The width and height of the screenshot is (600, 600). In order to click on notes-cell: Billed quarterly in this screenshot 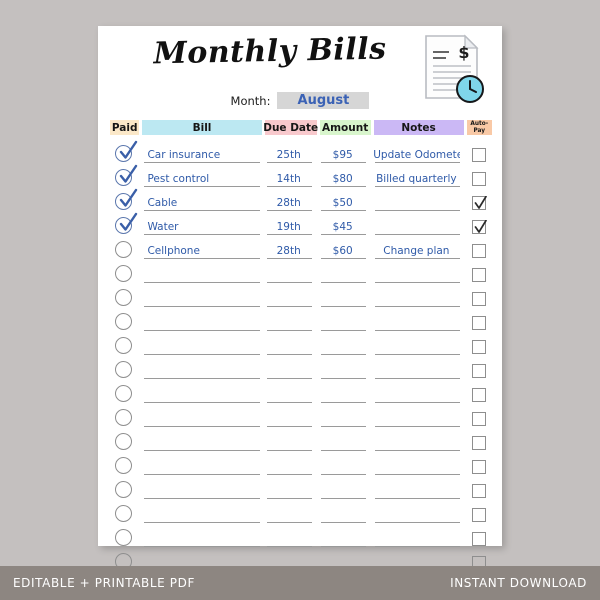, I will do `click(418, 176)`.